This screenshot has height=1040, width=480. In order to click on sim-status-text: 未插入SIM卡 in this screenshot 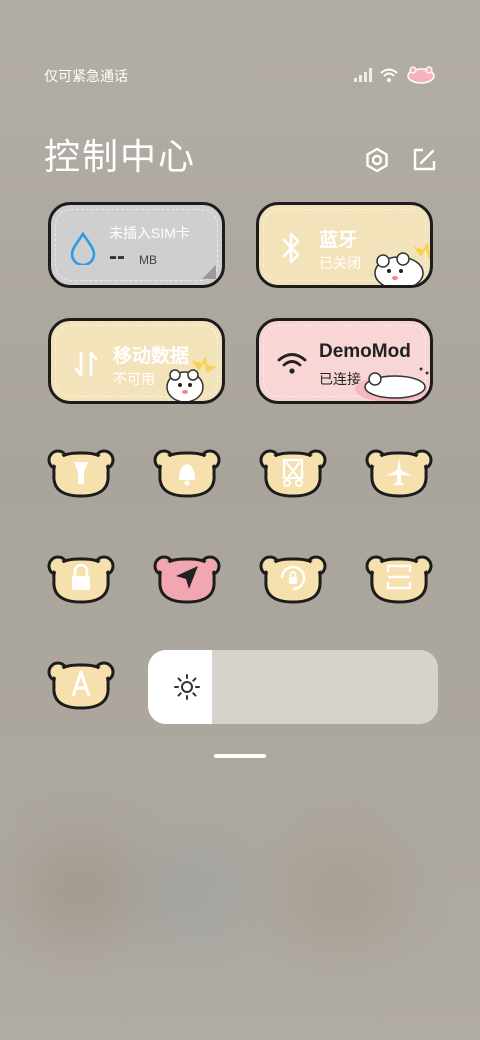, I will do `click(149, 233)`.